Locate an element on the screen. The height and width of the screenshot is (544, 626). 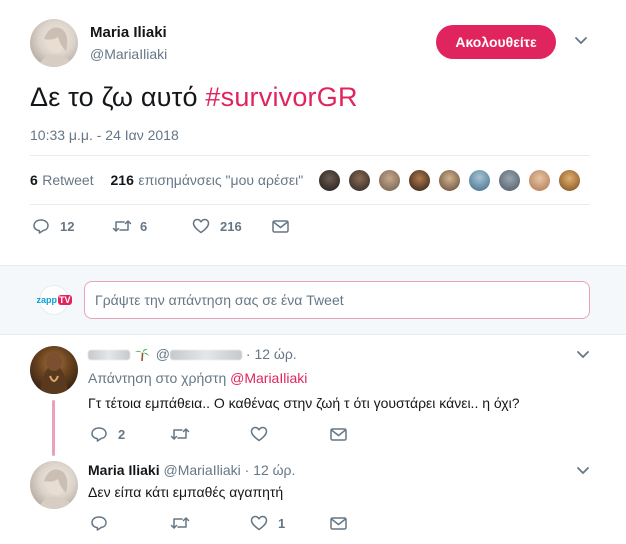
author-avatar is located at coordinates (54, 43).